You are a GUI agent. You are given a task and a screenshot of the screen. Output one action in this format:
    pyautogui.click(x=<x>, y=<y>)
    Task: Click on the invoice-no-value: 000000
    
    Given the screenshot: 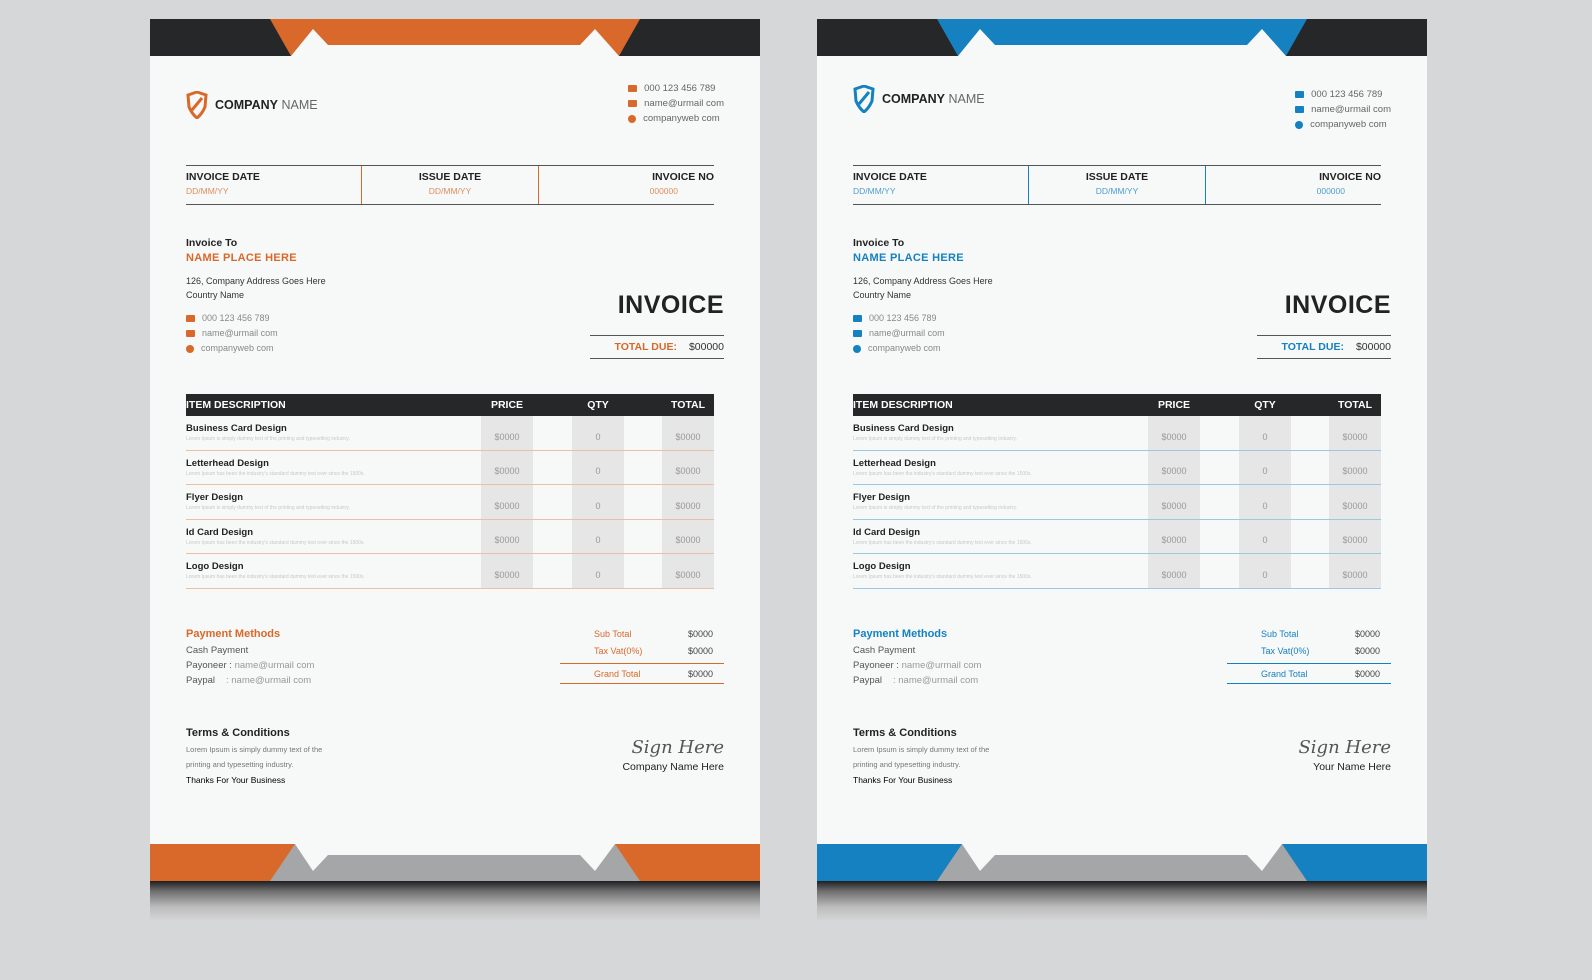 What is the action you would take?
    pyautogui.click(x=1330, y=191)
    